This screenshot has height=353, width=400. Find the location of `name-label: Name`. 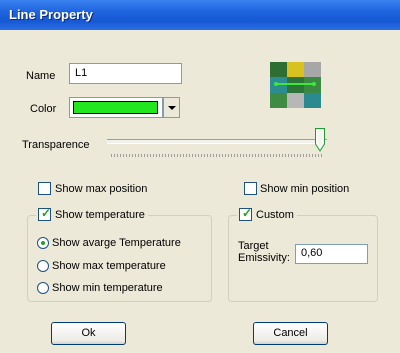

name-label: Name is located at coordinates (41, 76).